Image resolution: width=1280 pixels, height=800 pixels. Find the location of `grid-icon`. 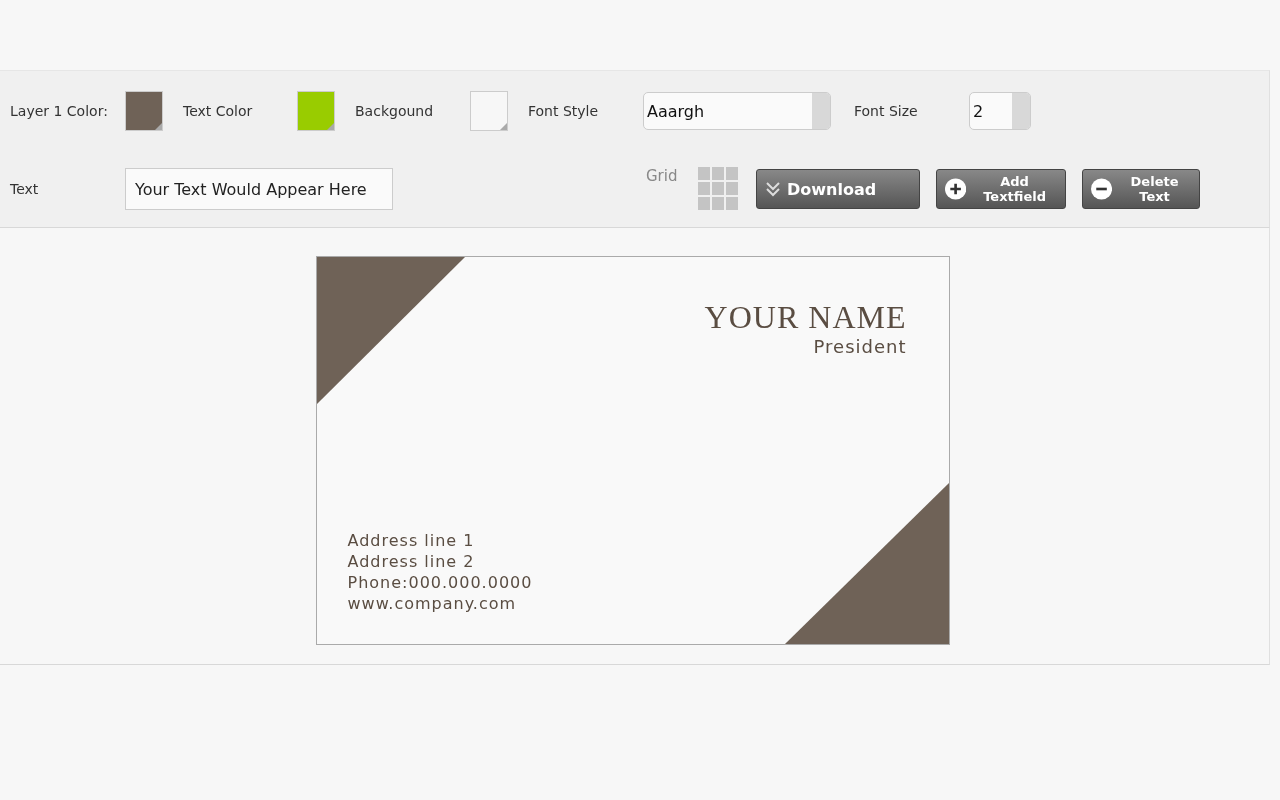

grid-icon is located at coordinates (718, 189).